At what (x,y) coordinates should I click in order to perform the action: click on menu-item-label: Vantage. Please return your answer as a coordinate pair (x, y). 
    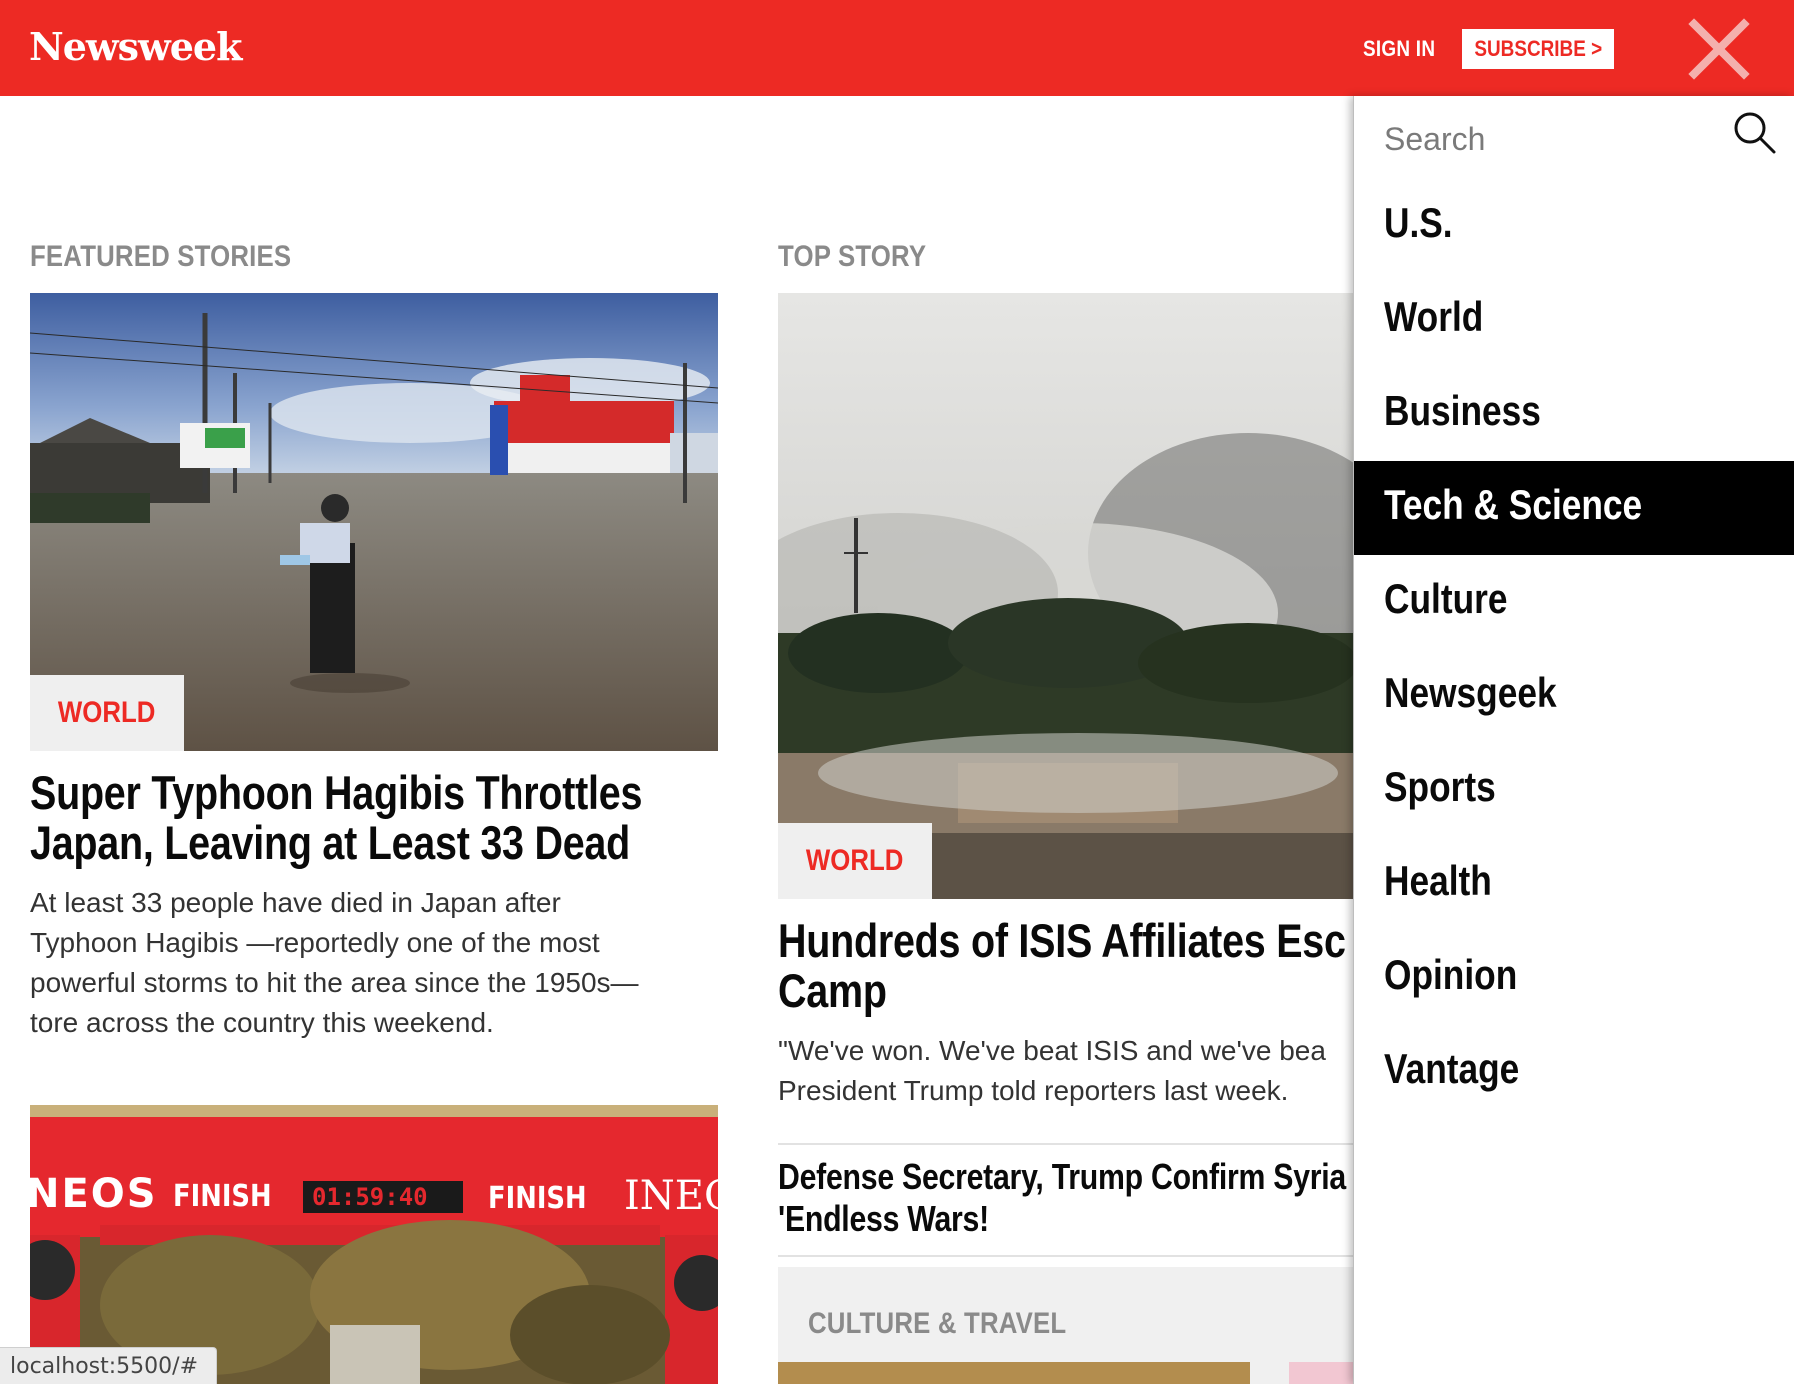
    Looking at the image, I should click on (1452, 1068).